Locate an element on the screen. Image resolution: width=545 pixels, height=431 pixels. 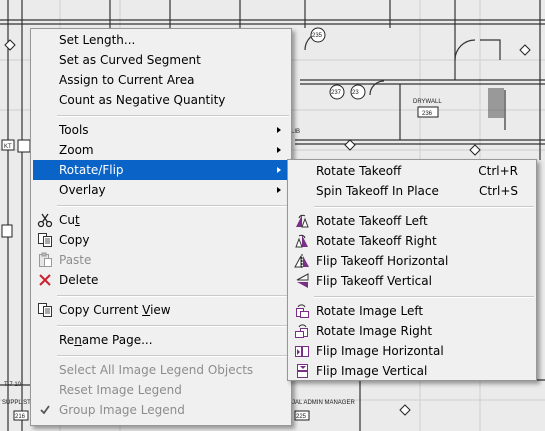
tag-lib: LIB is located at coordinates (295, 132).